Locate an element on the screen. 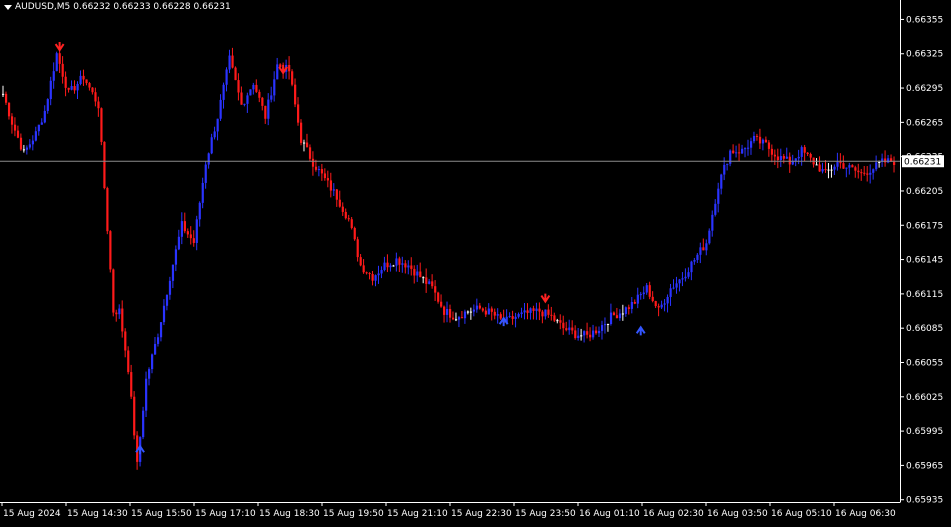  buy-arrow-icon is located at coordinates (640, 330).